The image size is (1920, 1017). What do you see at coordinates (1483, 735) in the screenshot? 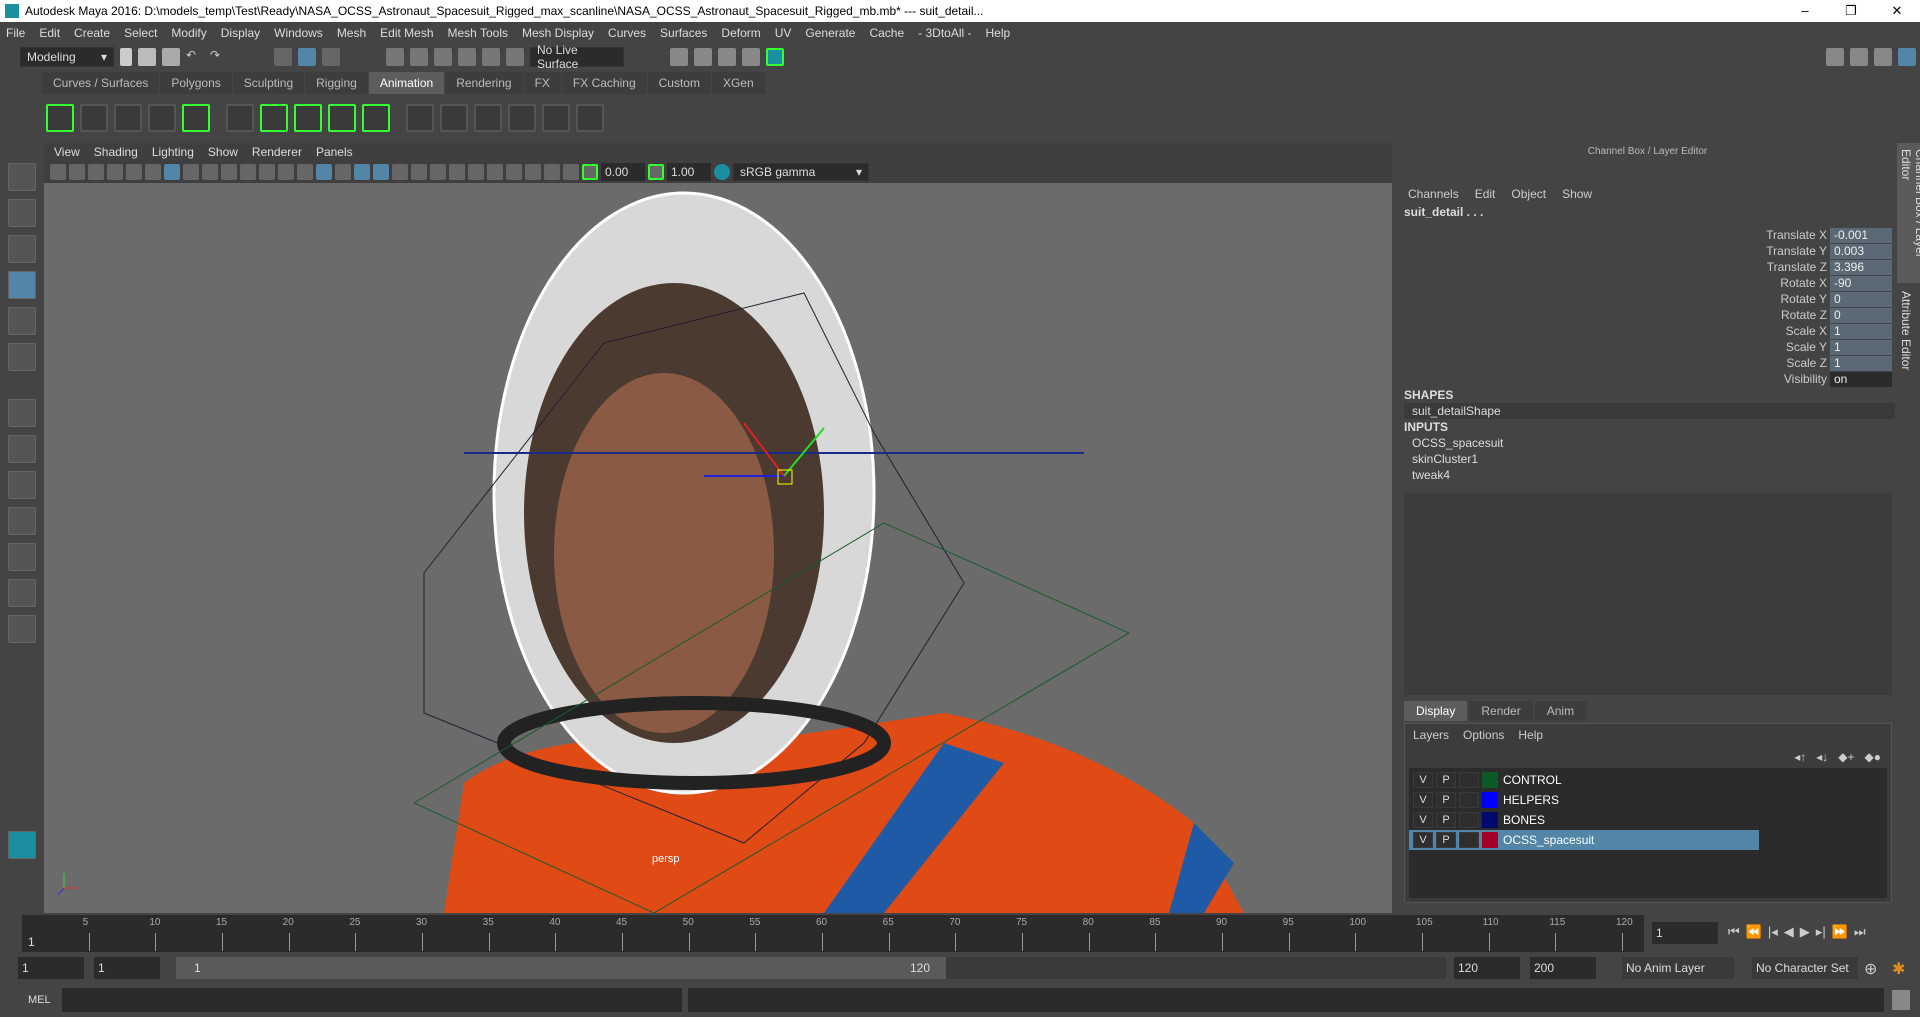
I see `layer-menu-options: Options` at bounding box center [1483, 735].